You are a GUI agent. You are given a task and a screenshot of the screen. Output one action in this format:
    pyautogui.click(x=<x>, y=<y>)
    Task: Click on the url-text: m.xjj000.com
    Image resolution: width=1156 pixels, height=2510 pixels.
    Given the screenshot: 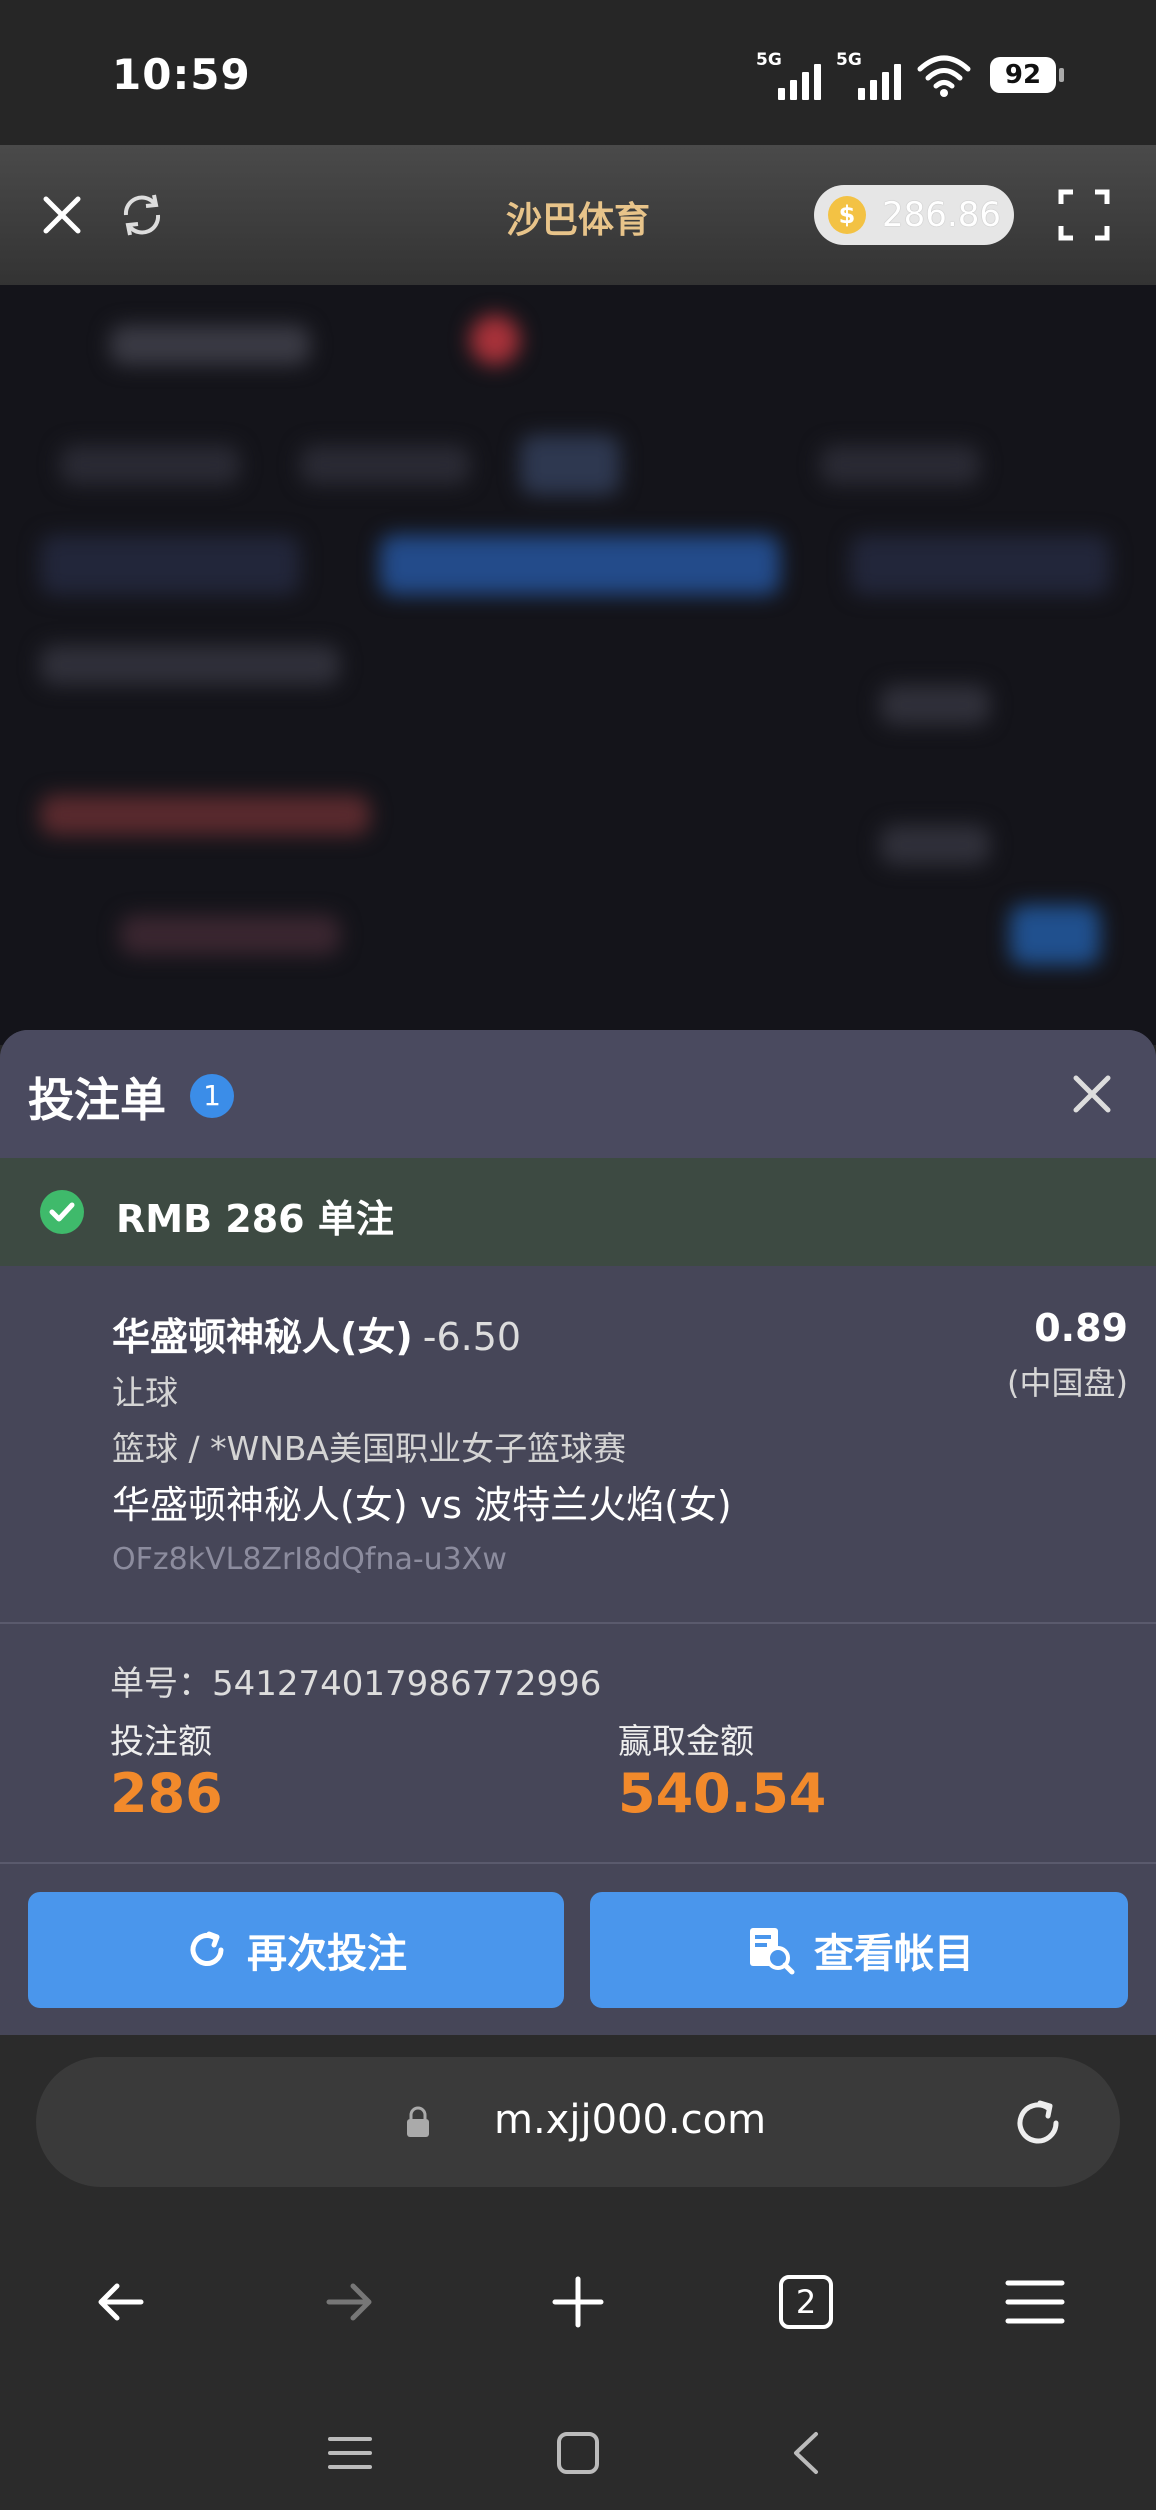 What is the action you would take?
    pyautogui.click(x=630, y=2120)
    